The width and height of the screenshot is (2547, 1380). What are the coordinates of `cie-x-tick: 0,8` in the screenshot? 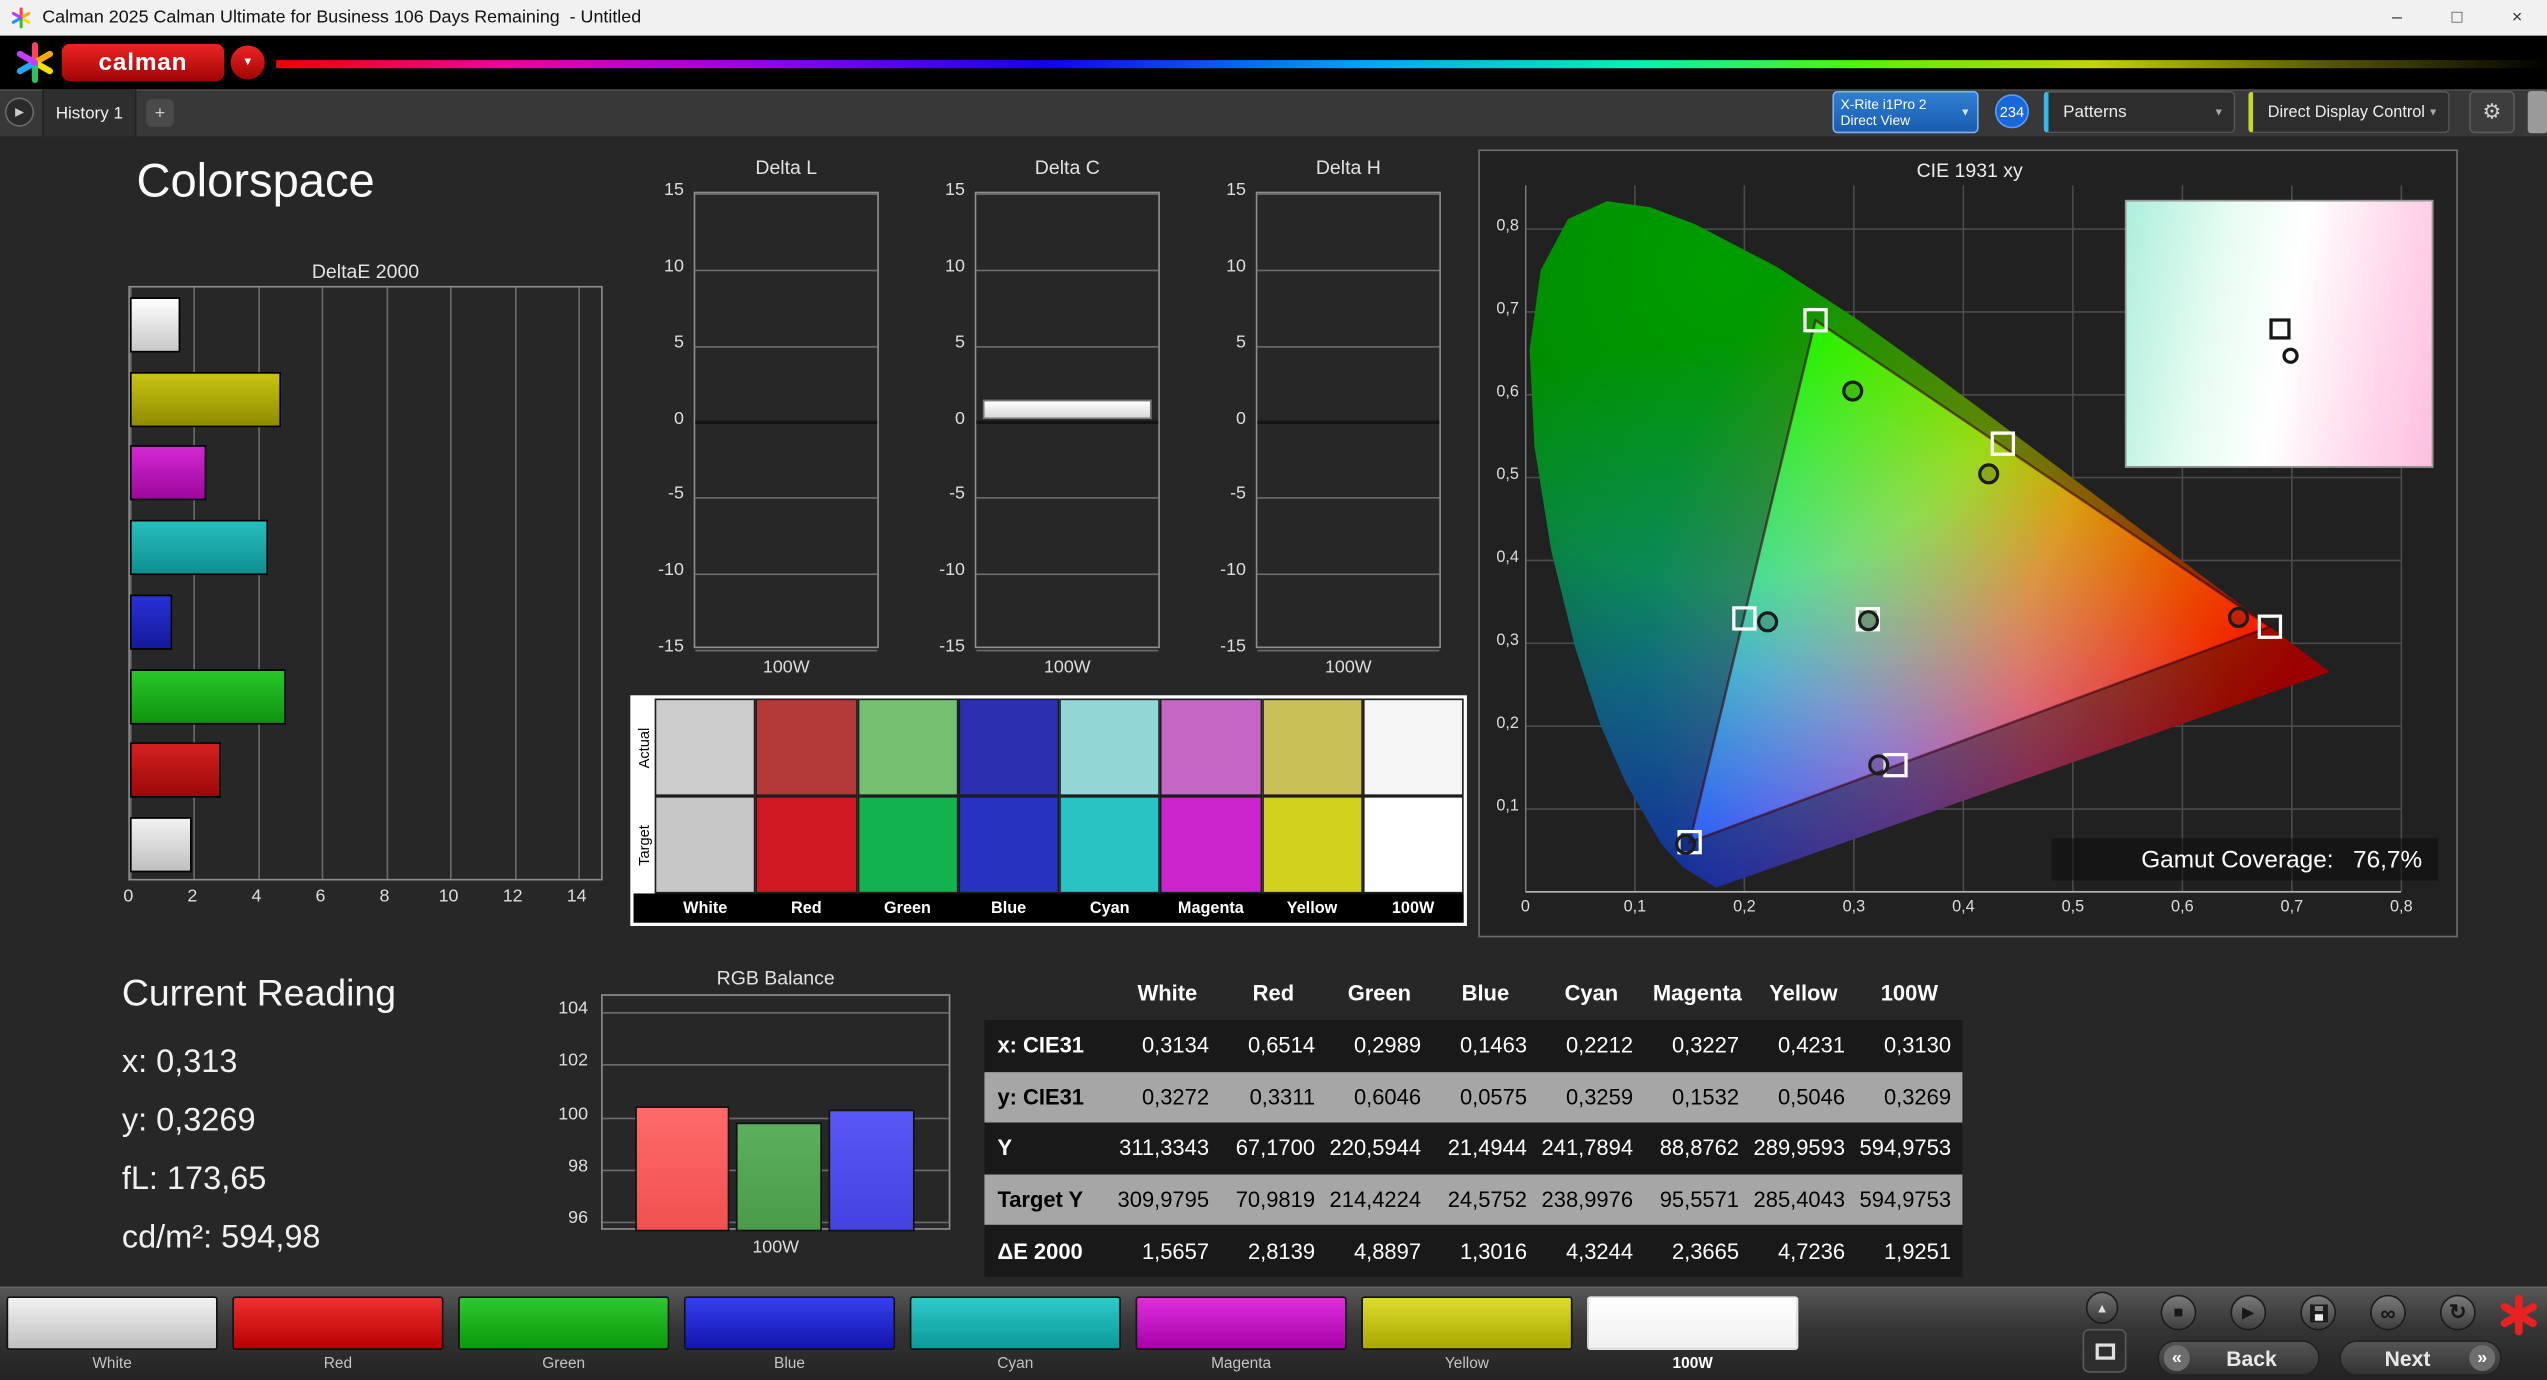 It's located at (2401, 907).